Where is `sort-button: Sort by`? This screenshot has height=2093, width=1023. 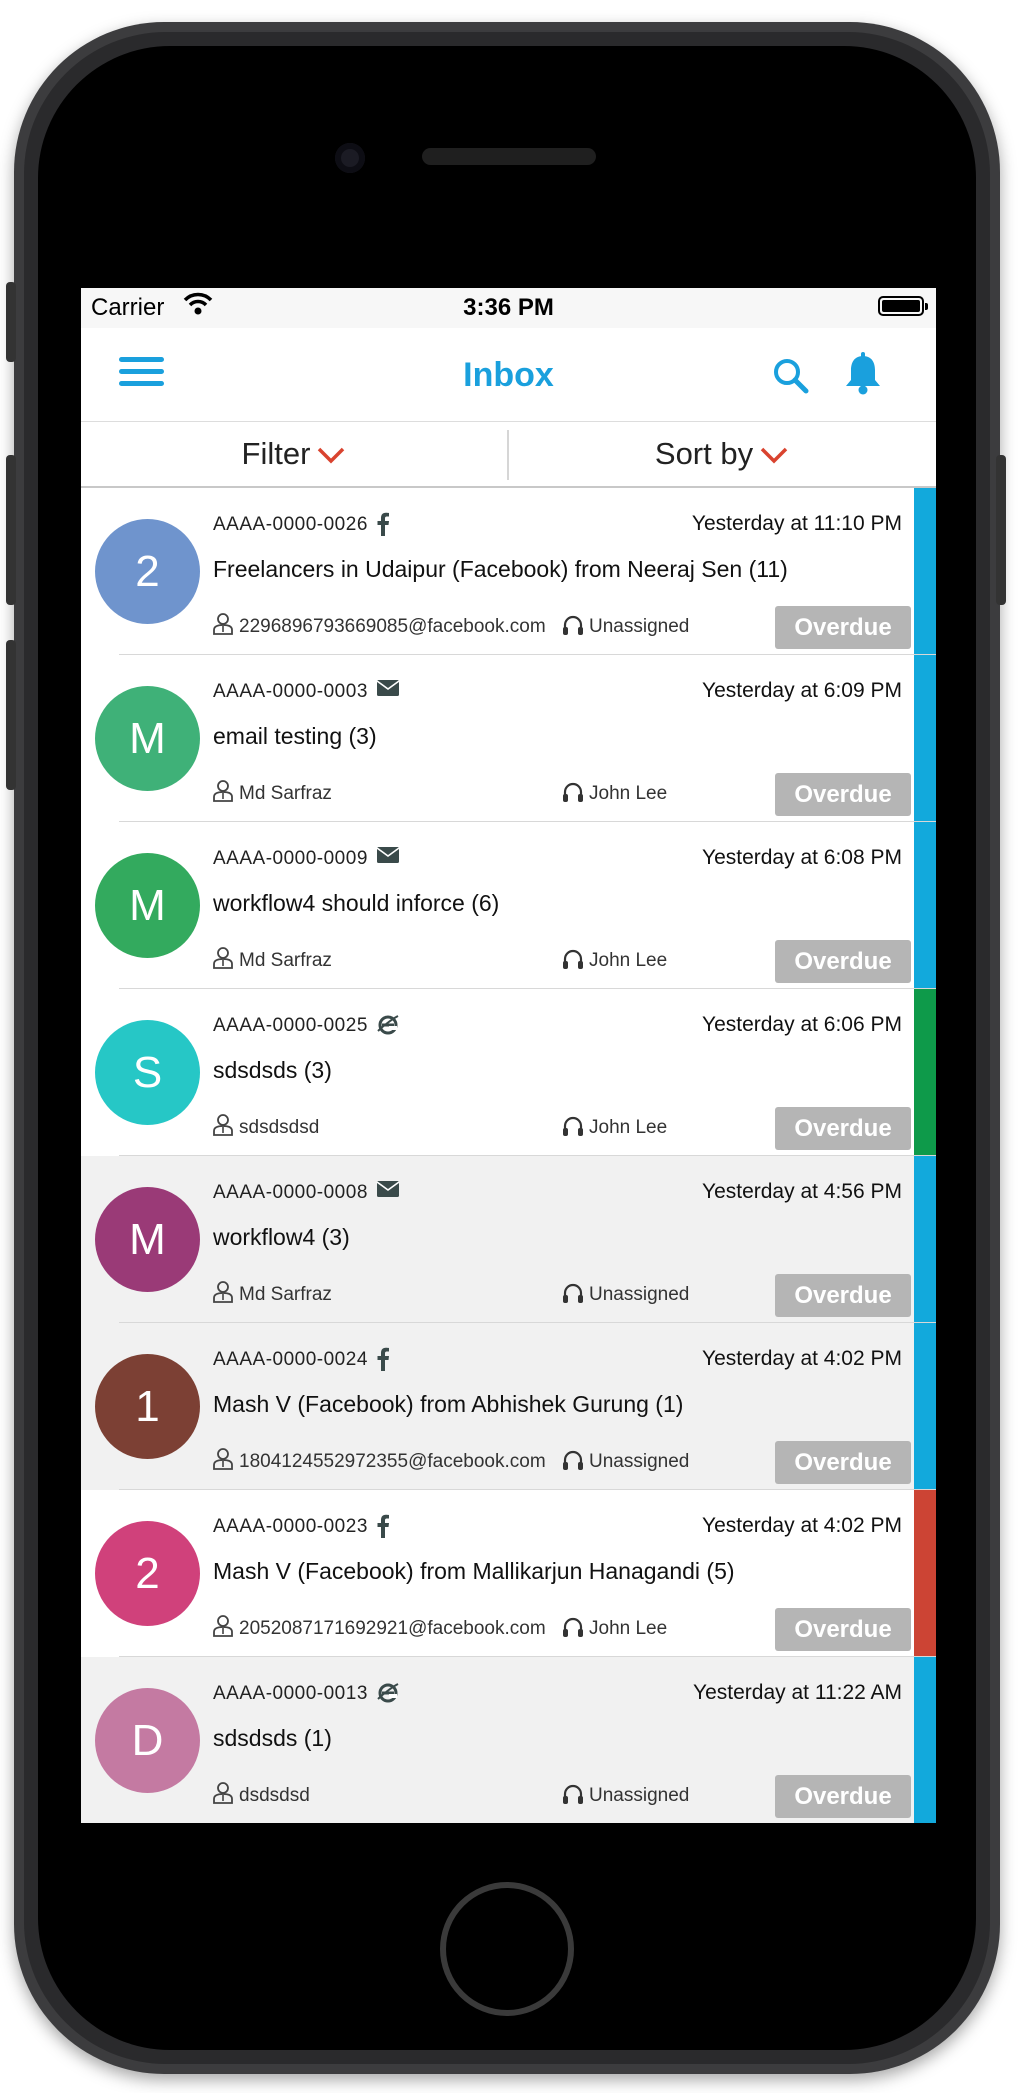
sort-button: Sort by is located at coordinates (722, 454).